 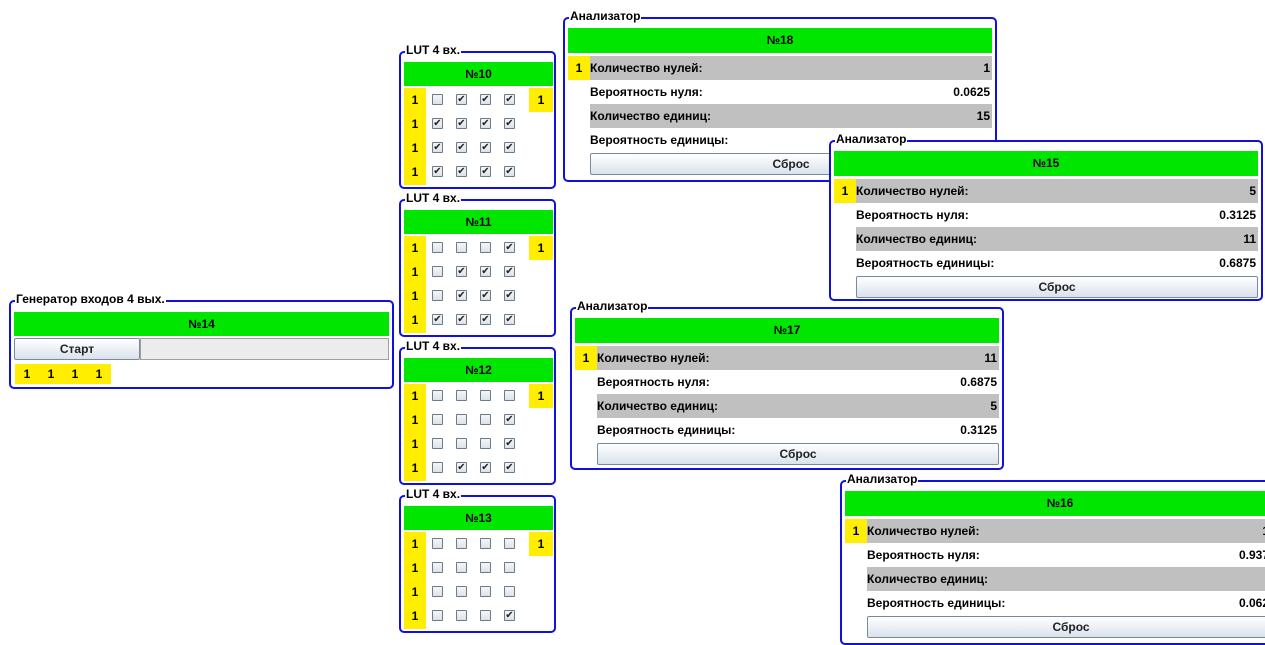 I want to click on block-number: №15, so click(x=1046, y=163).